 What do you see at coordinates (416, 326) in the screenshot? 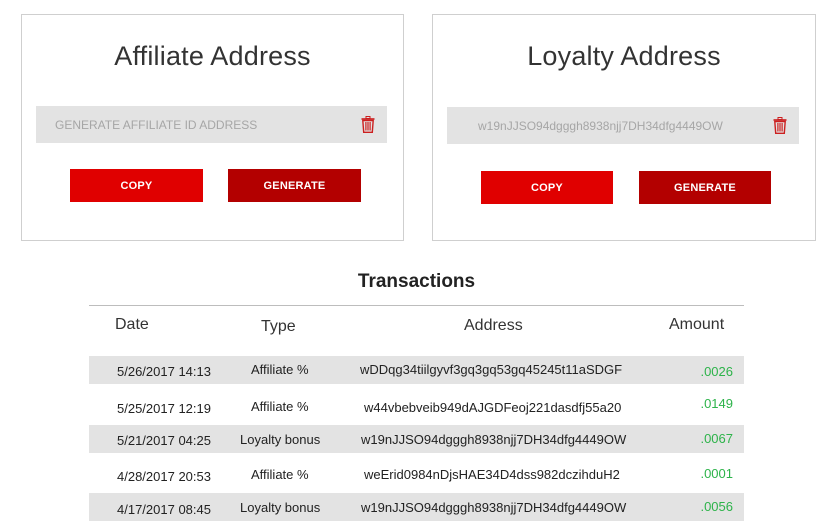
I see `transactions-header-row: Date Type Address Amount` at bounding box center [416, 326].